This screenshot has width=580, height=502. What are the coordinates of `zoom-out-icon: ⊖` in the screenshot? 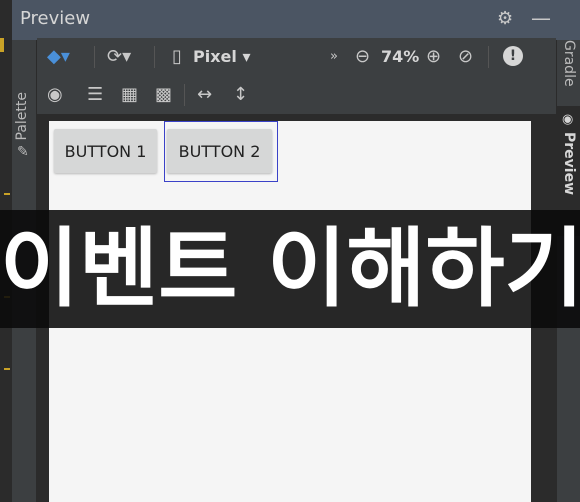 It's located at (362, 56).